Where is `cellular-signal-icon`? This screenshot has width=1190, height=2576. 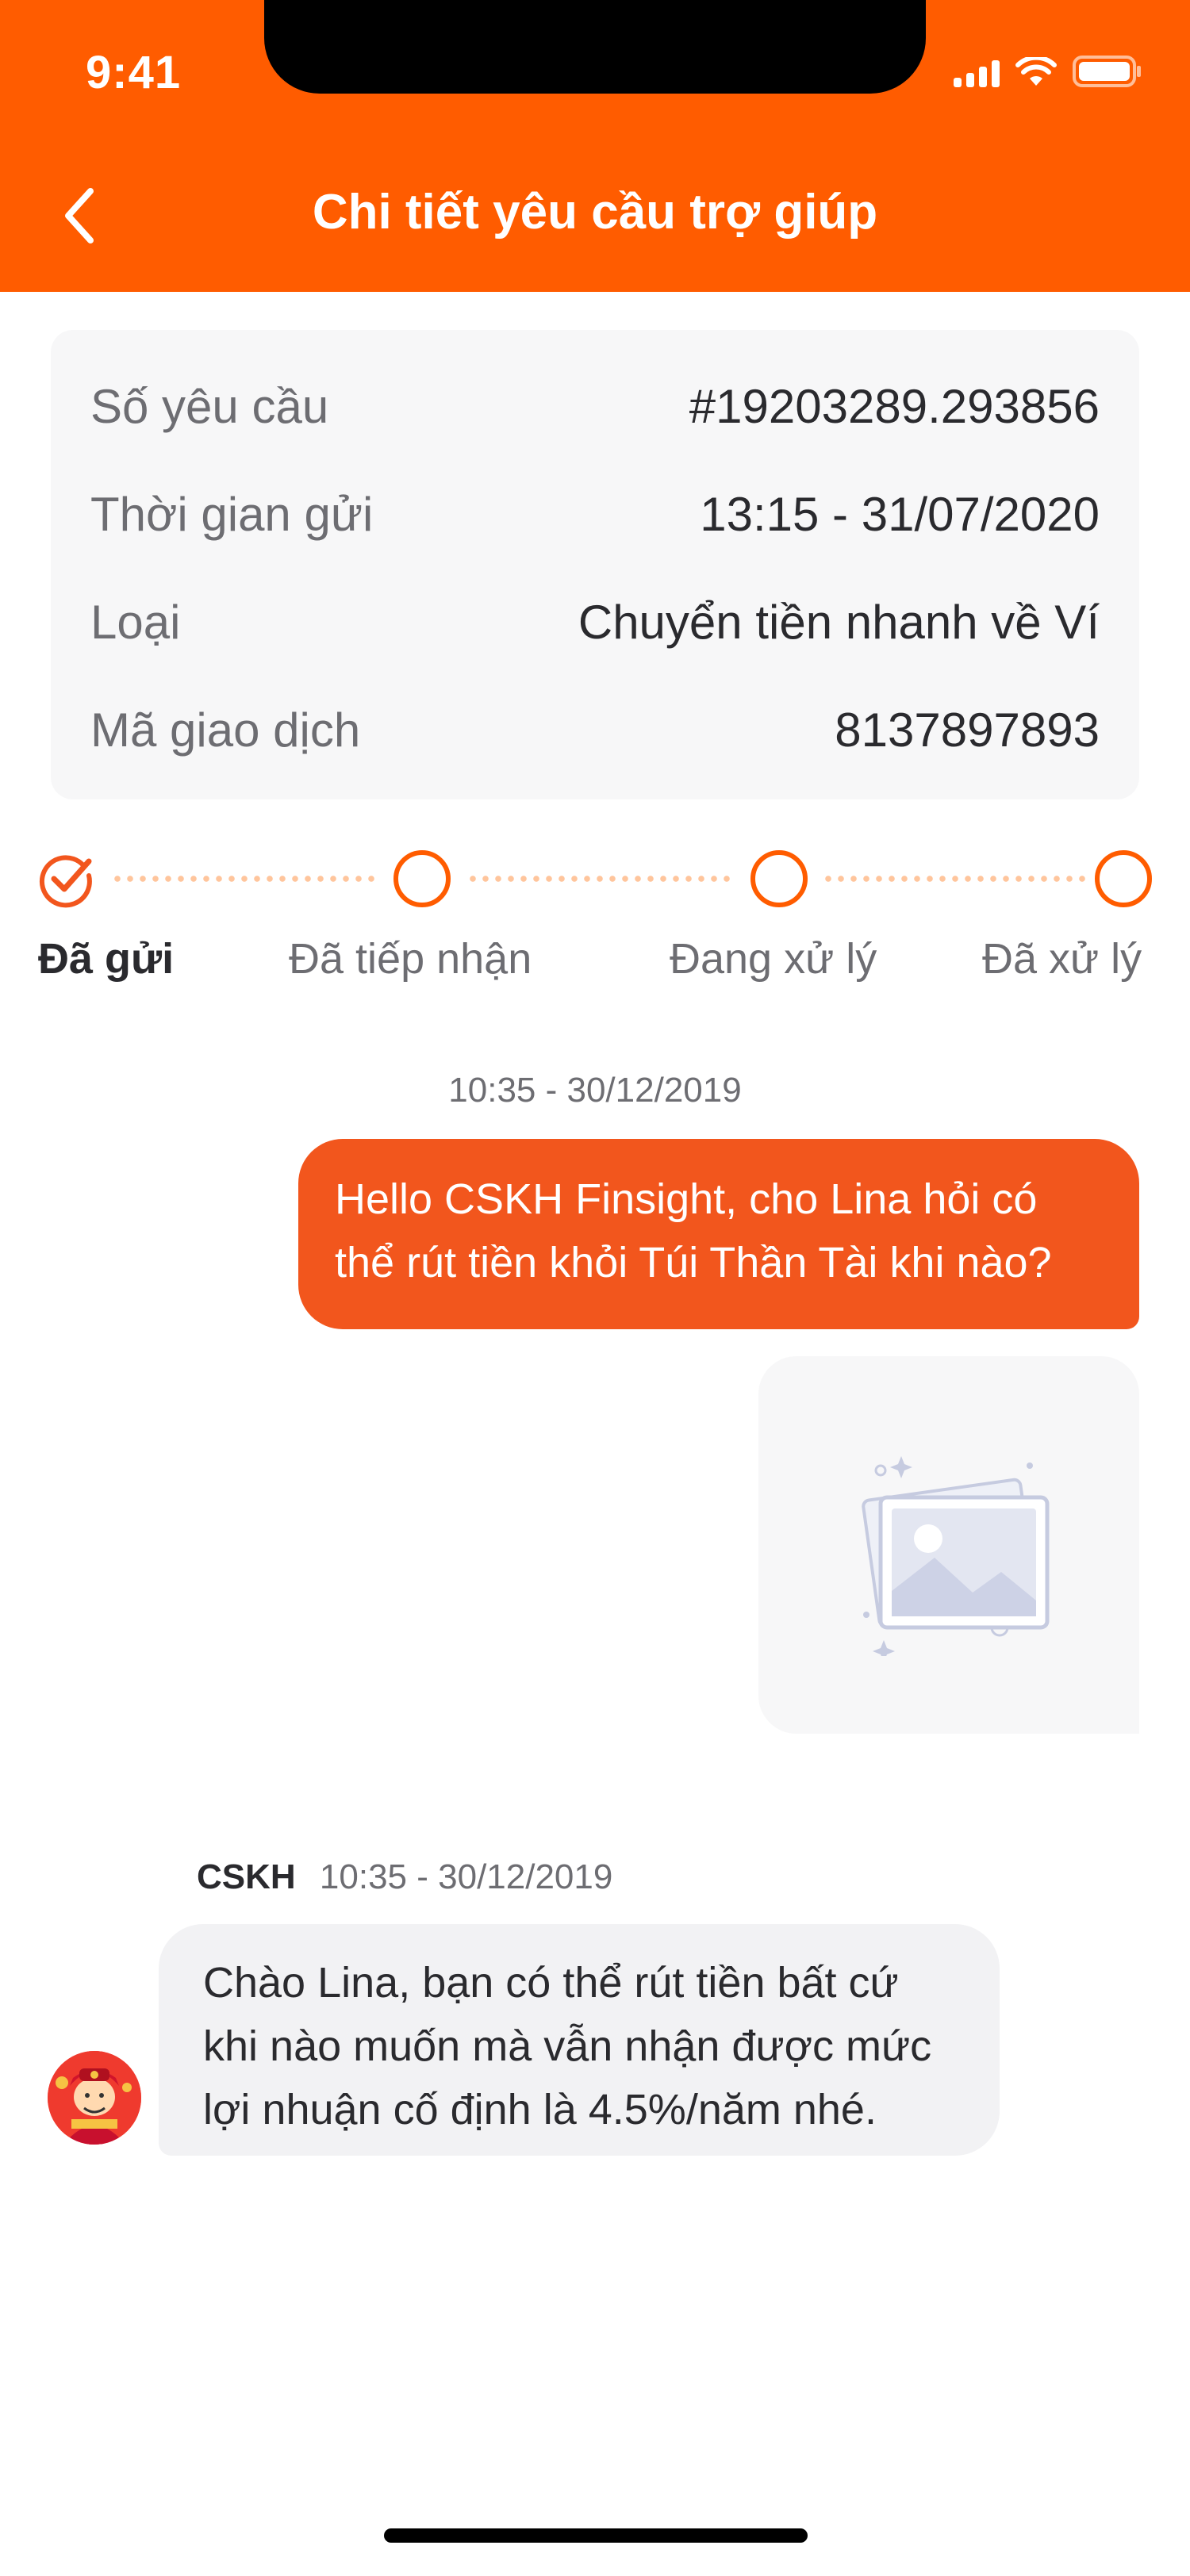
cellular-signal-icon is located at coordinates (977, 73).